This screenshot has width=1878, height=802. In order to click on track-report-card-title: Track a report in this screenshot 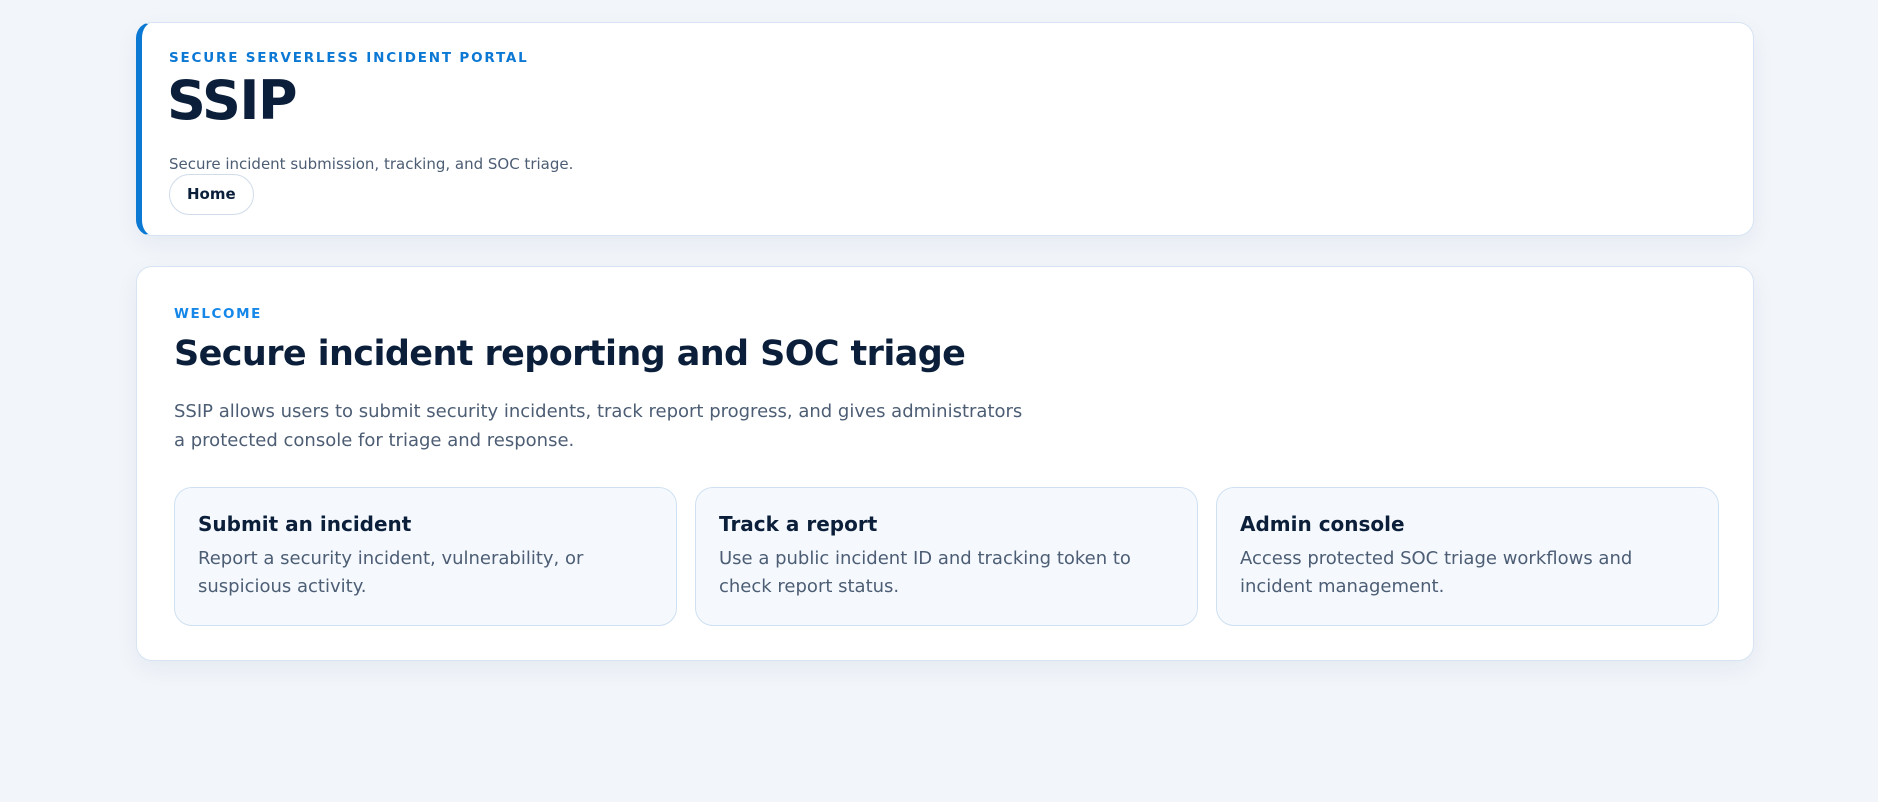, I will do `click(798, 524)`.